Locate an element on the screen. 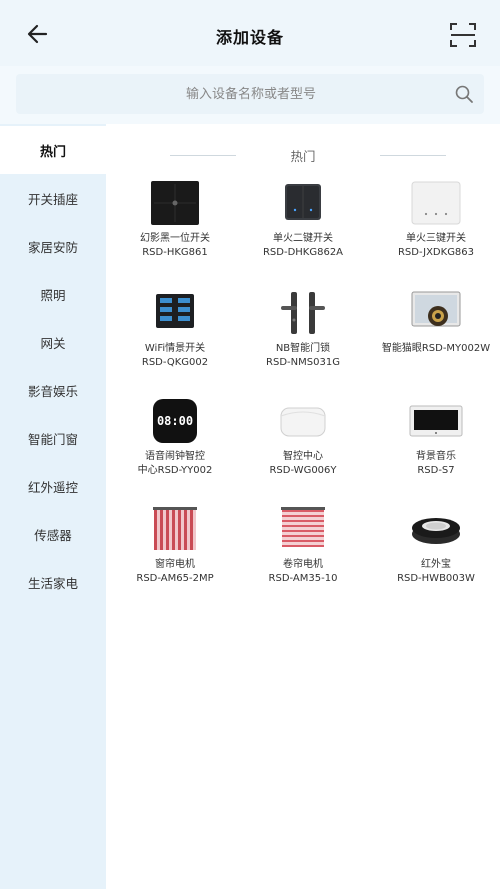  sidebar-item-switch-socket: 开关插座 is located at coordinates (53, 198).